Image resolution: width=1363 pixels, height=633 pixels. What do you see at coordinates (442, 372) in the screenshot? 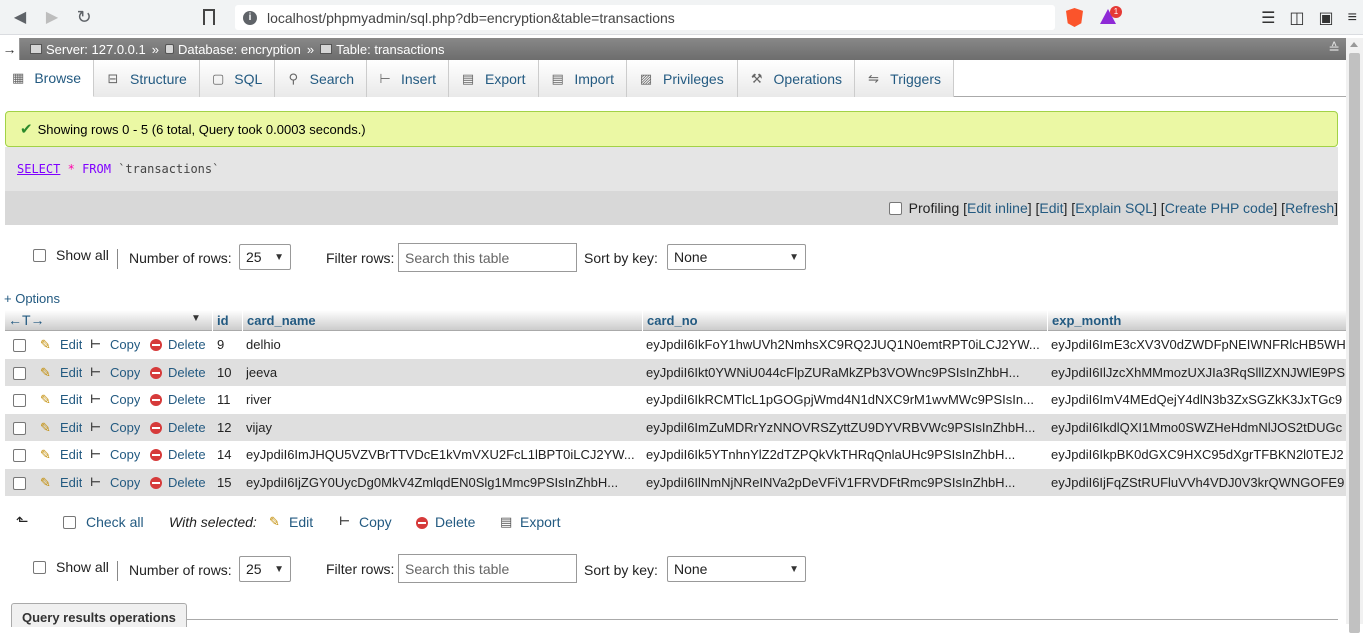
I see `cell-card-name: jeeva` at bounding box center [442, 372].